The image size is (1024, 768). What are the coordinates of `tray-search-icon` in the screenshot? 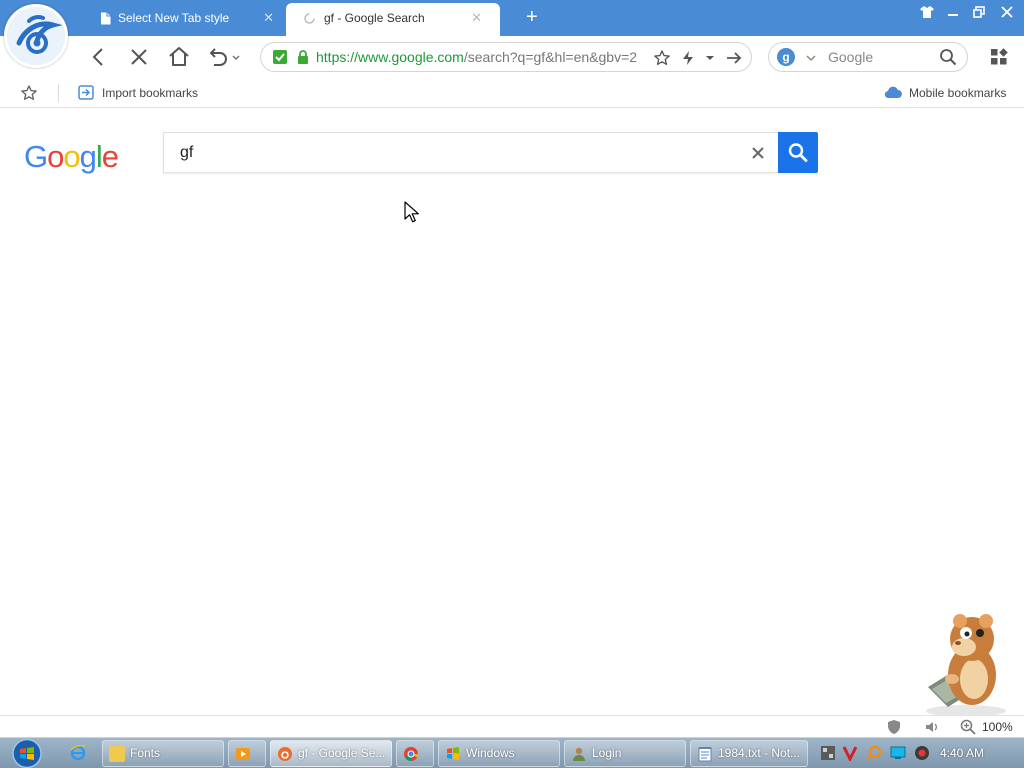 It's located at (874, 753).